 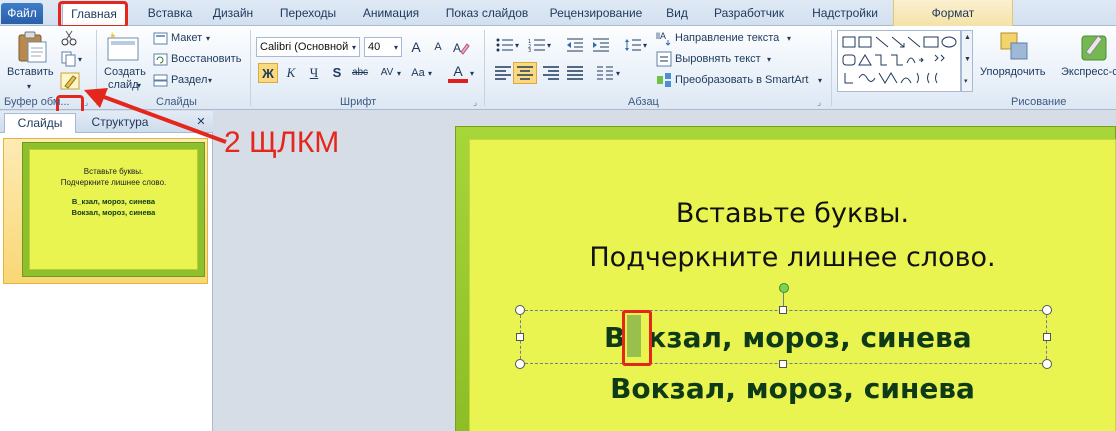 I want to click on text-direction-button: Направление текста, so click(x=727, y=38).